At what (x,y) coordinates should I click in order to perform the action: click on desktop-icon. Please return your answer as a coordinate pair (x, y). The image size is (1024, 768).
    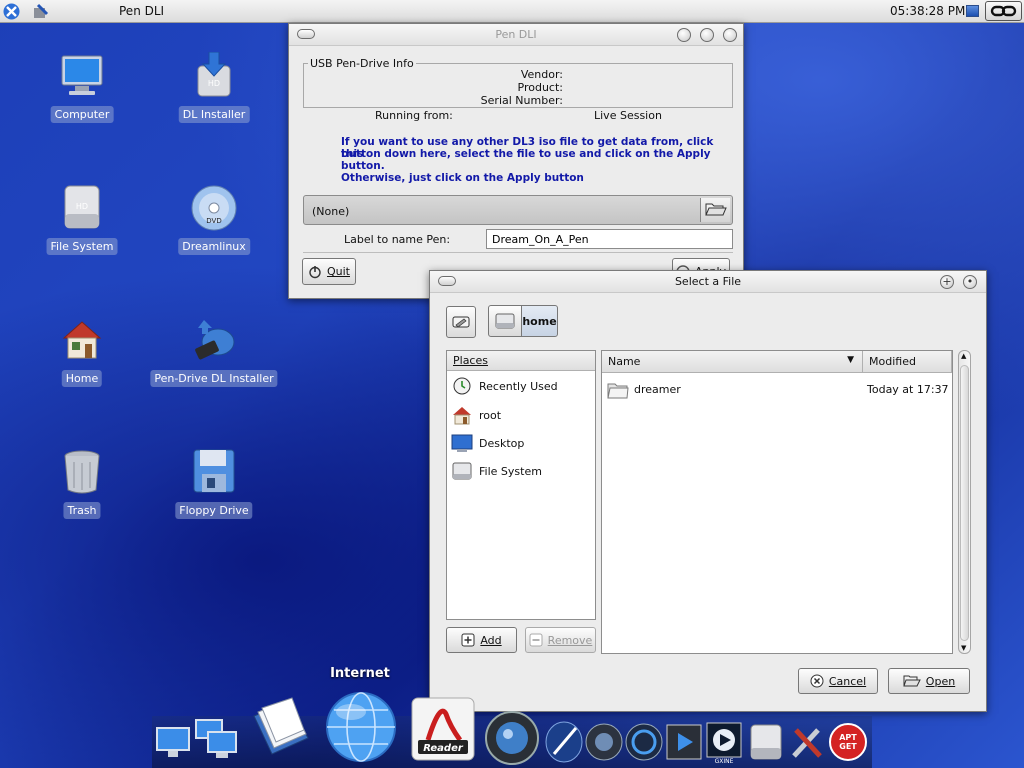
    Looking at the image, I should click on (462, 443).